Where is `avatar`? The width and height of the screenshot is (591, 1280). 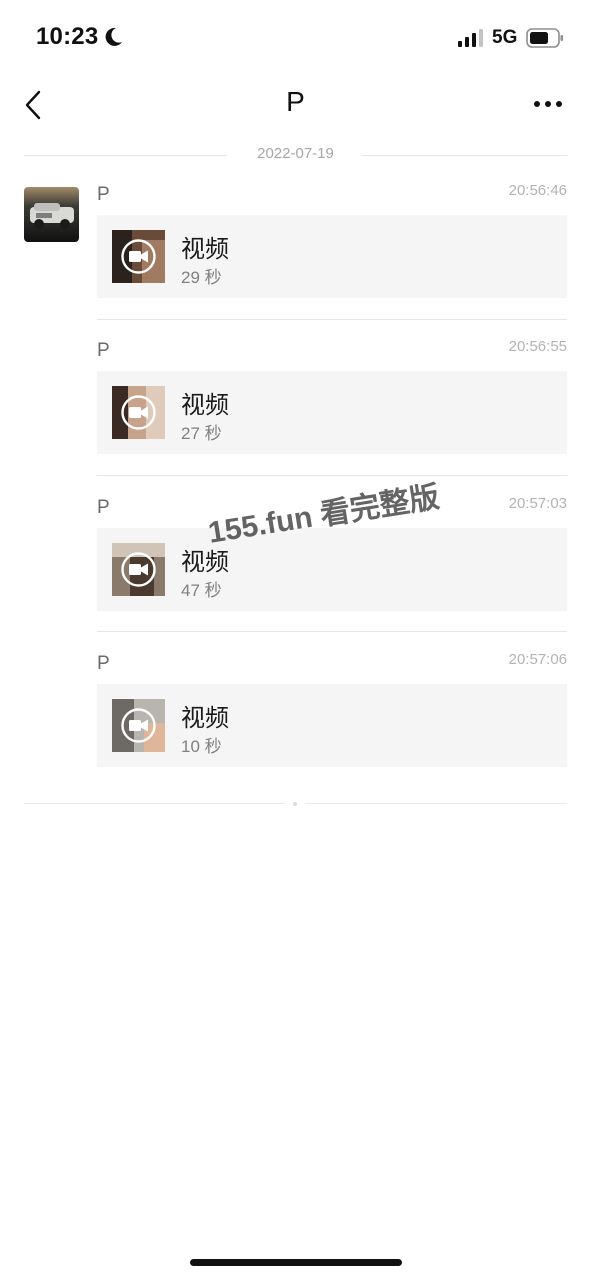 avatar is located at coordinates (51, 214).